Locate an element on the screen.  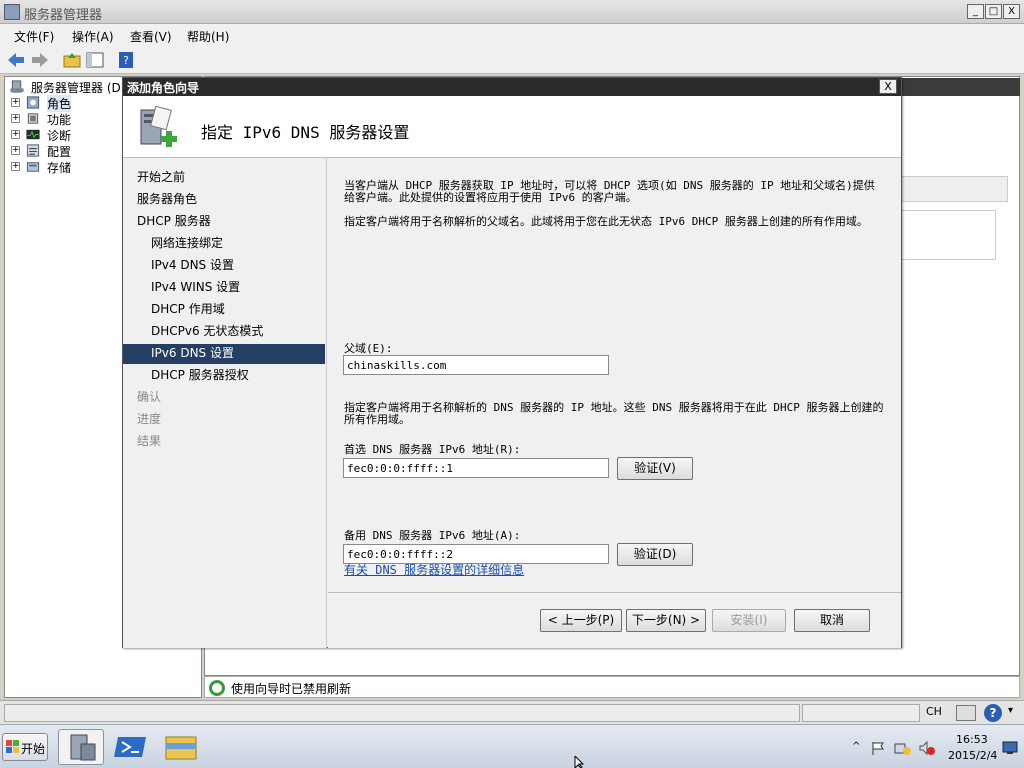
maximize-button: □ is located at coordinates (993, 11).